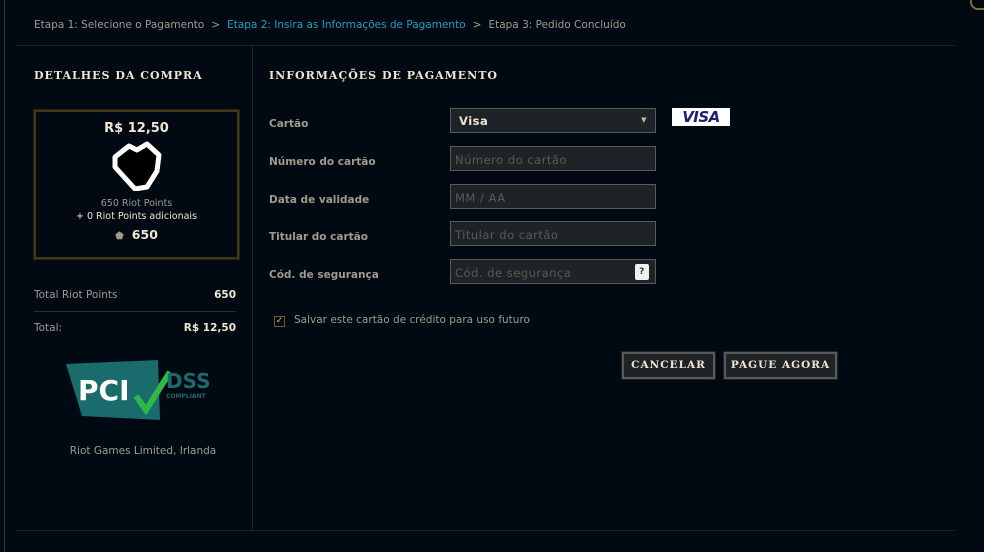 This screenshot has height=552, width=984. Describe the element at coordinates (644, 120) in the screenshot. I see `chevron-down-icon: ▼` at that location.